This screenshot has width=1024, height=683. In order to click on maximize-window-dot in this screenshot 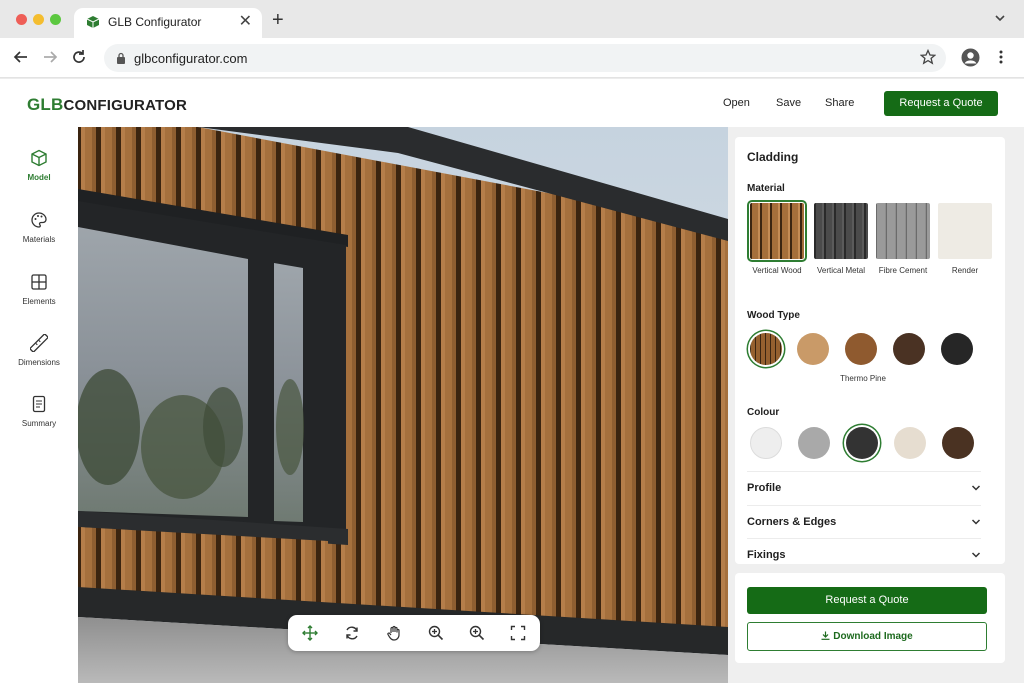, I will do `click(55, 19)`.